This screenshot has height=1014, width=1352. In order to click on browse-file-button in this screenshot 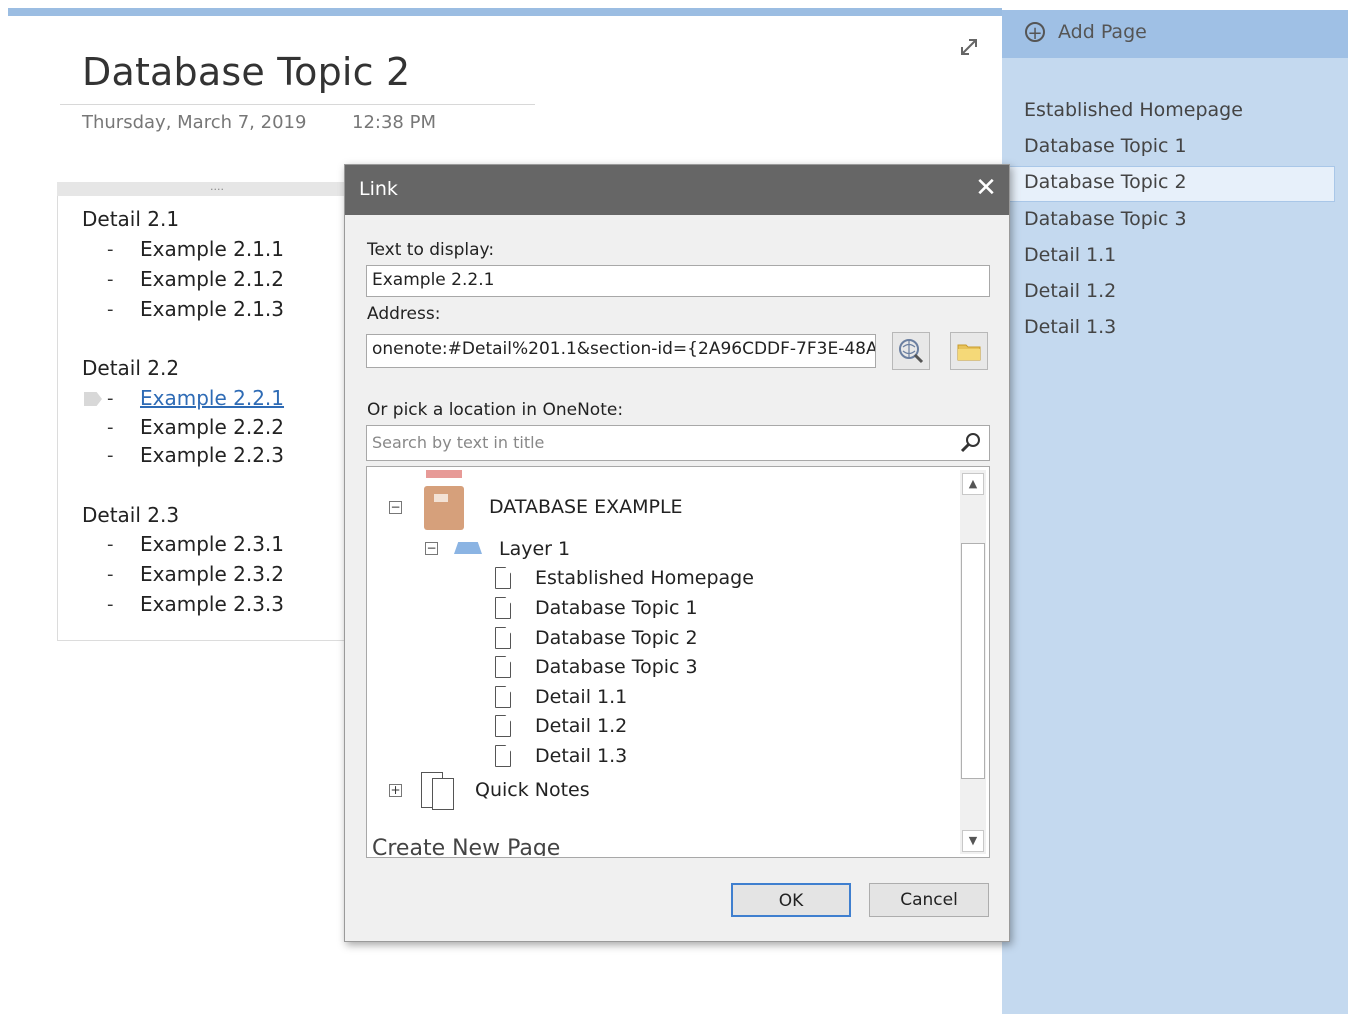, I will do `click(969, 351)`.